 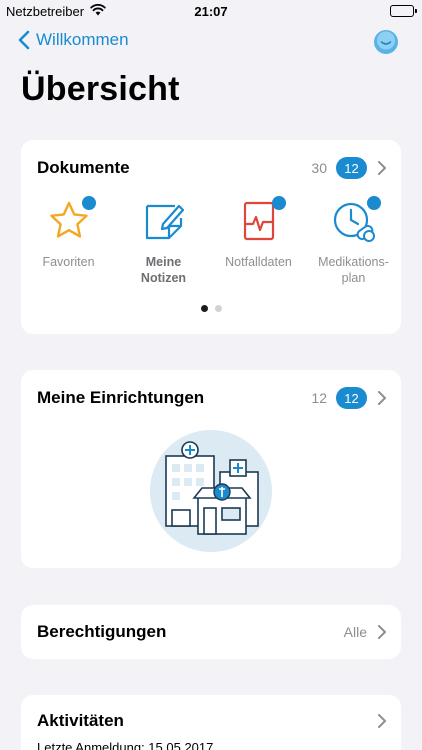 What do you see at coordinates (258, 262) in the screenshot?
I see `document-item-label: Notfalldaten` at bounding box center [258, 262].